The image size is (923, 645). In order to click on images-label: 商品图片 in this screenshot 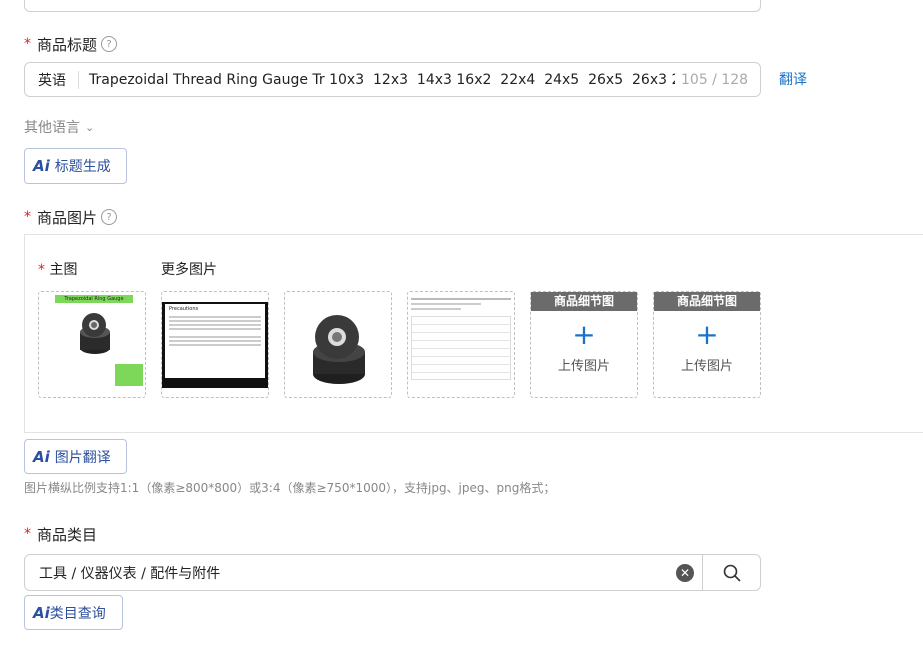, I will do `click(67, 217)`.